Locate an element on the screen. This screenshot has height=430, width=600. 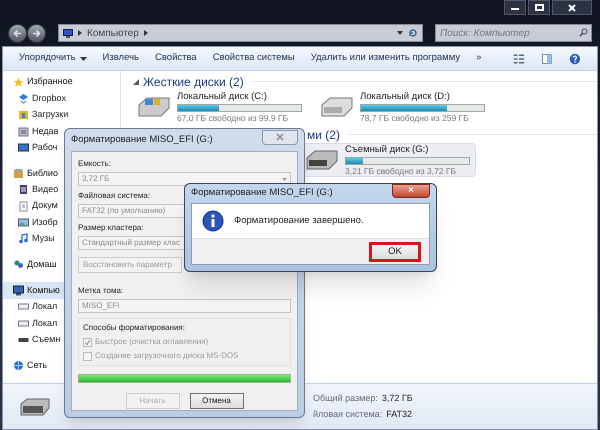
group-label: Способы форматирования: is located at coordinates (134, 328).